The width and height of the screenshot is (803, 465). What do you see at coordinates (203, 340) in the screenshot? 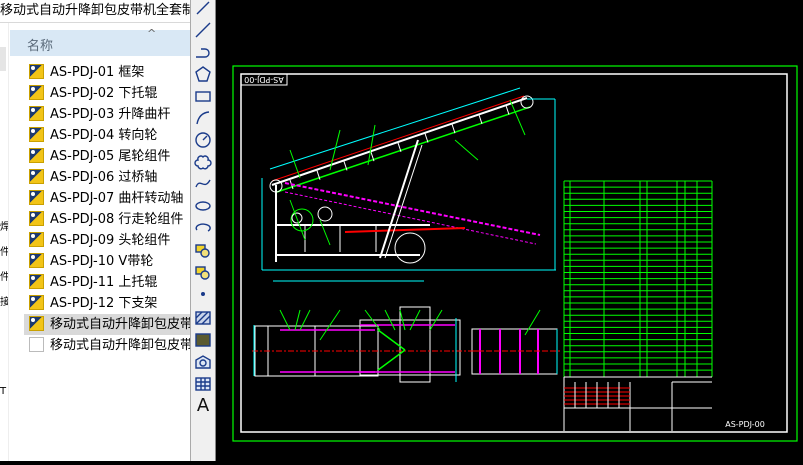
I see `gradient-icon` at bounding box center [203, 340].